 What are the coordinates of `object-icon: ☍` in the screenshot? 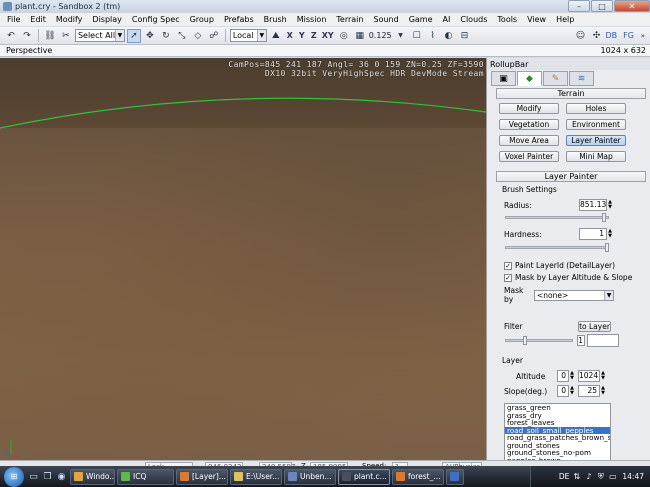 It's located at (214, 36).